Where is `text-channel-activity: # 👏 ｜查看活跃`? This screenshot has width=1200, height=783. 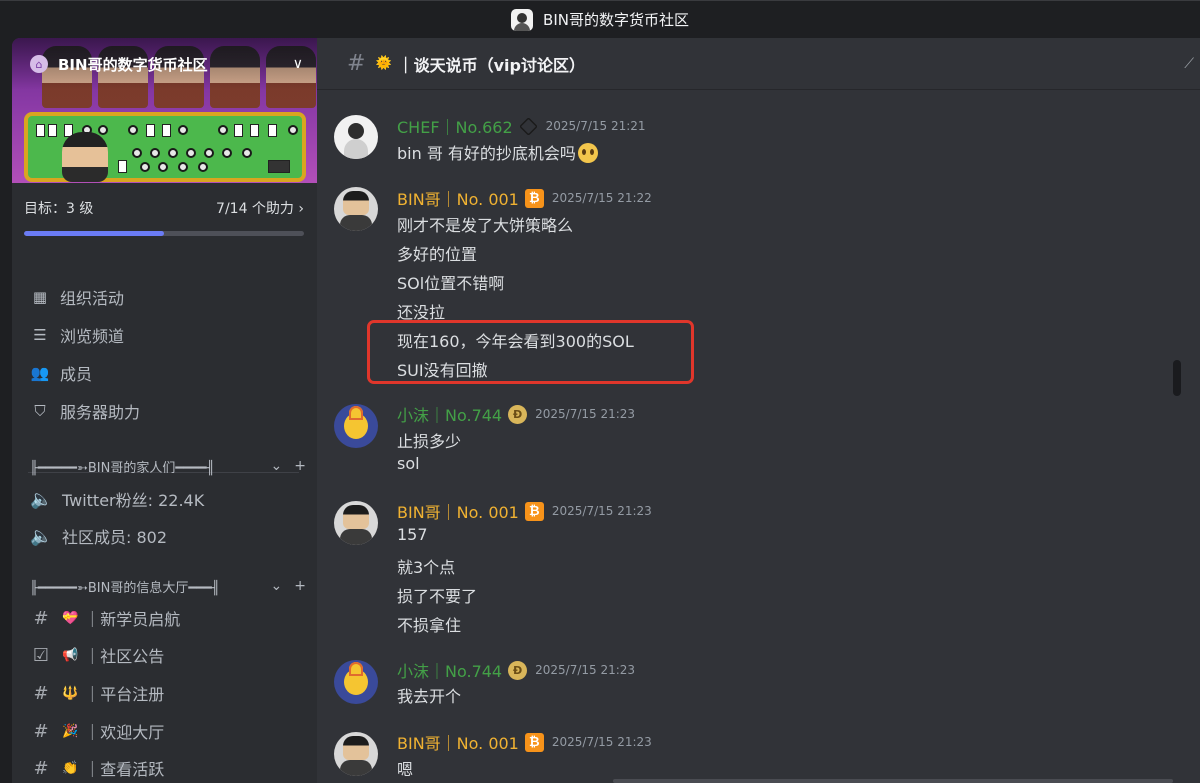
text-channel-activity: # 👏 ｜查看活跃 is located at coordinates (165, 767).